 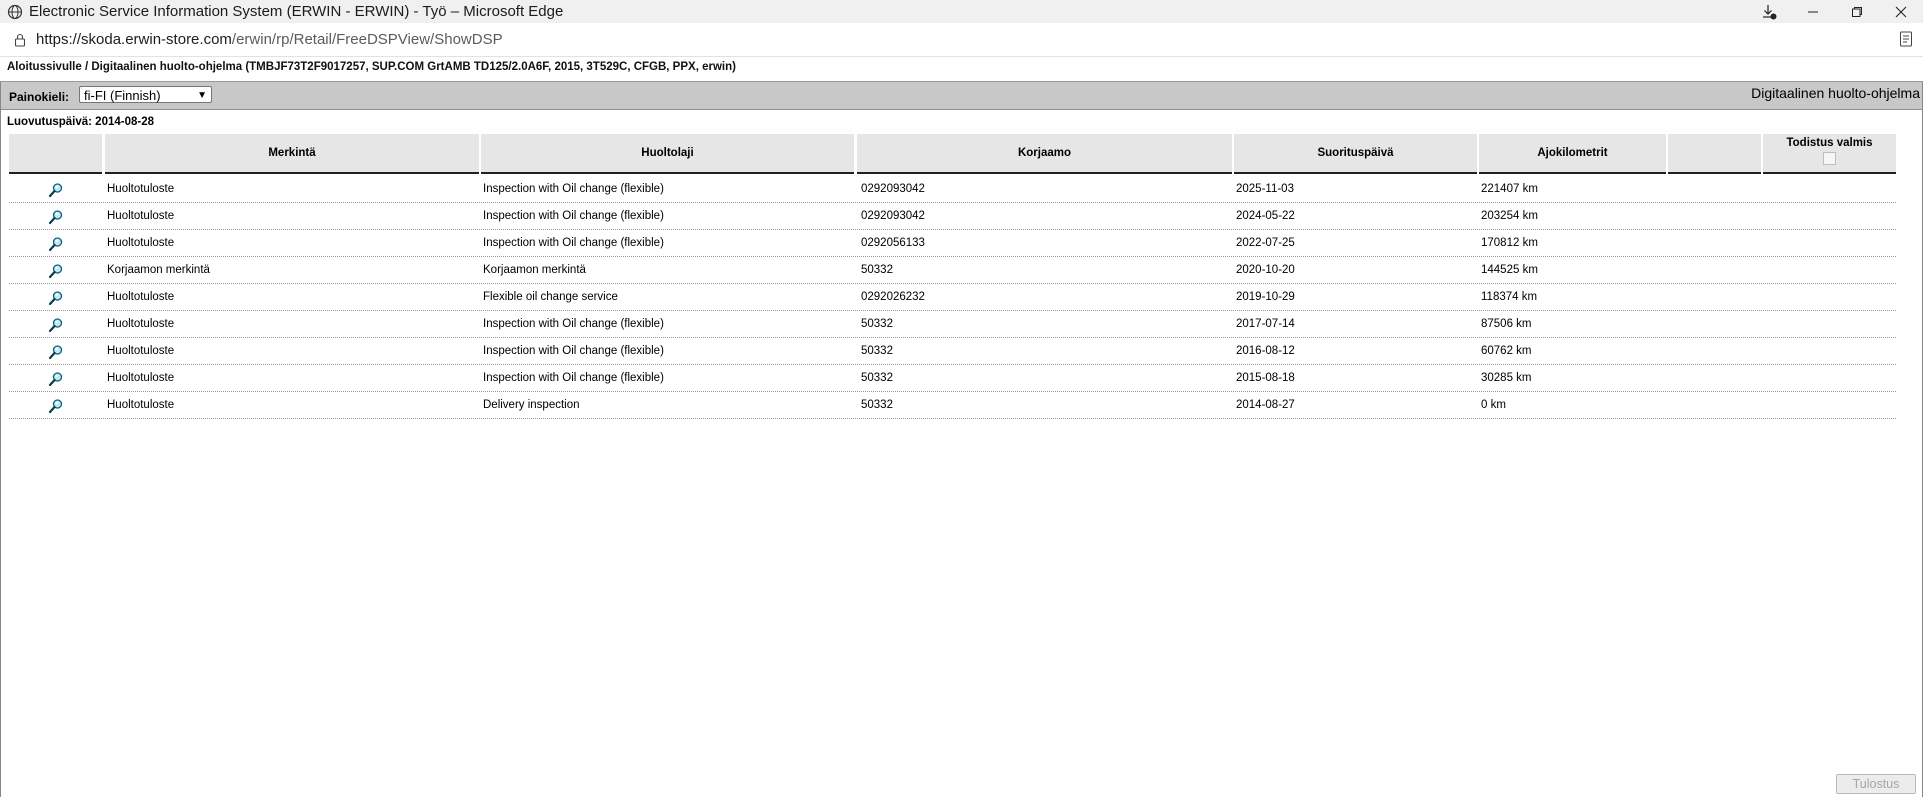 What do you see at coordinates (15, 11) in the screenshot?
I see `globe-icon` at bounding box center [15, 11].